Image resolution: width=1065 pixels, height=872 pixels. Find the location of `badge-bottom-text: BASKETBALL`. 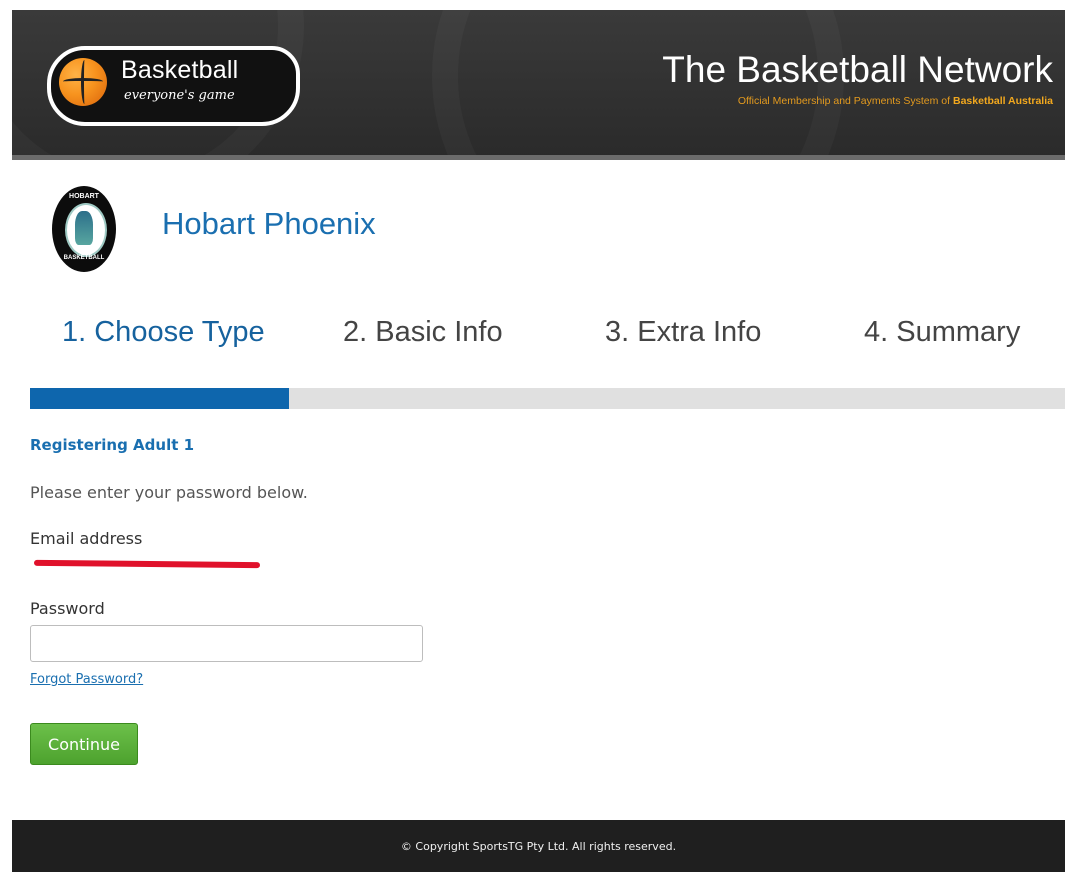

badge-bottom-text: BASKETBALL is located at coordinates (84, 258).